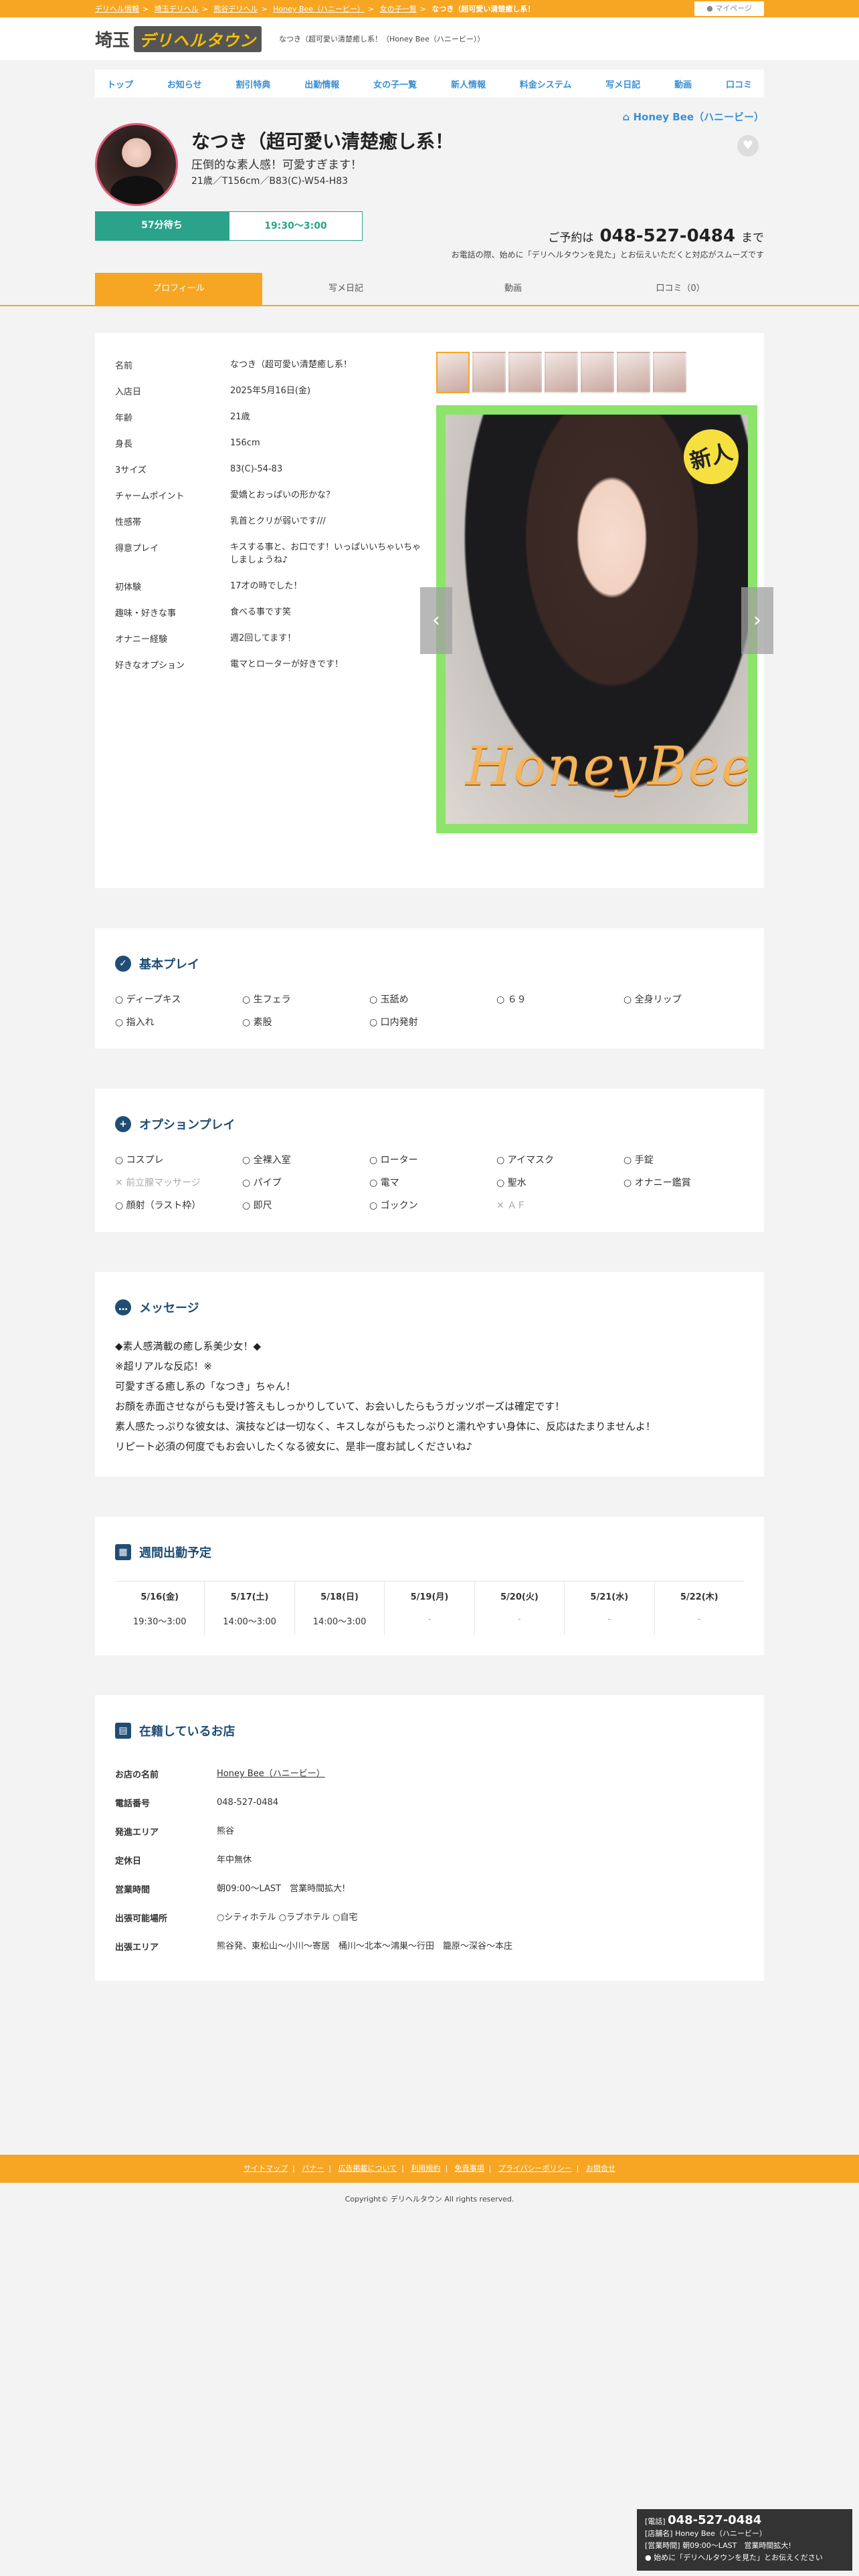 This screenshot has height=2576, width=859. I want to click on breadcrumb-item: 熊谷デリヘル, so click(235, 9).